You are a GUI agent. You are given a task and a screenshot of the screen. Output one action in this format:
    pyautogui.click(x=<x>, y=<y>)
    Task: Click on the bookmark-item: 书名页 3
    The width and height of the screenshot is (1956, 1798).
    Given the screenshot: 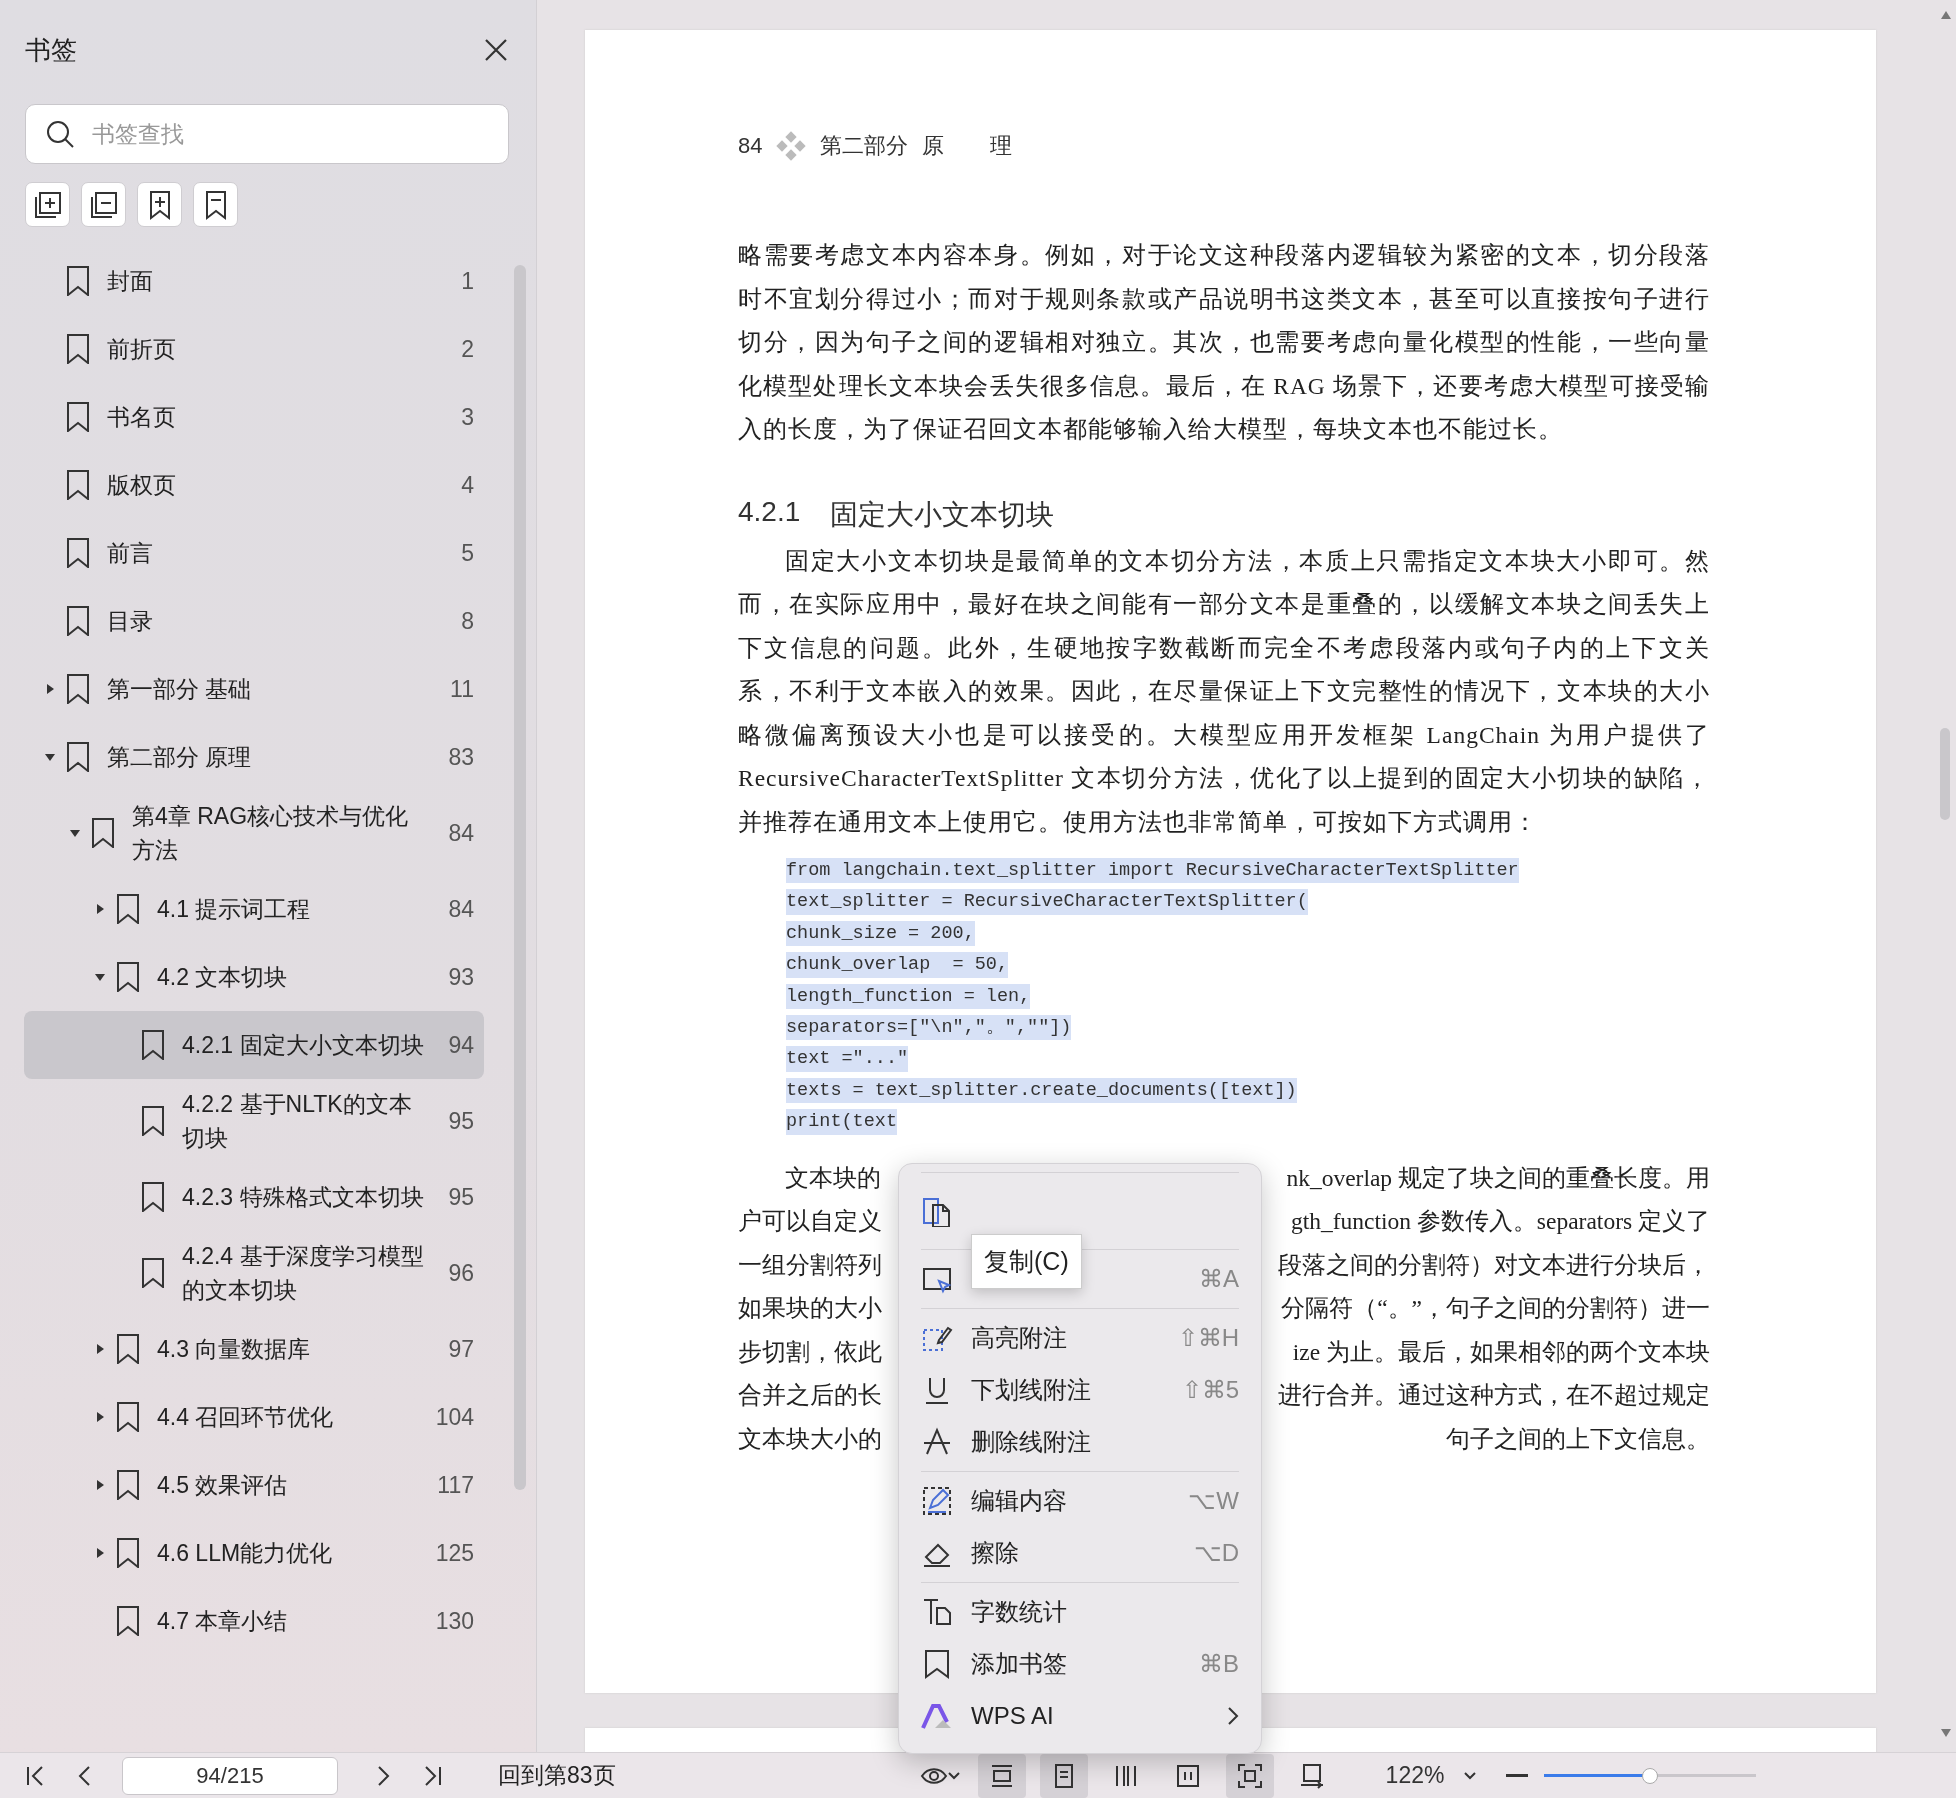 What is the action you would take?
    pyautogui.click(x=254, y=417)
    